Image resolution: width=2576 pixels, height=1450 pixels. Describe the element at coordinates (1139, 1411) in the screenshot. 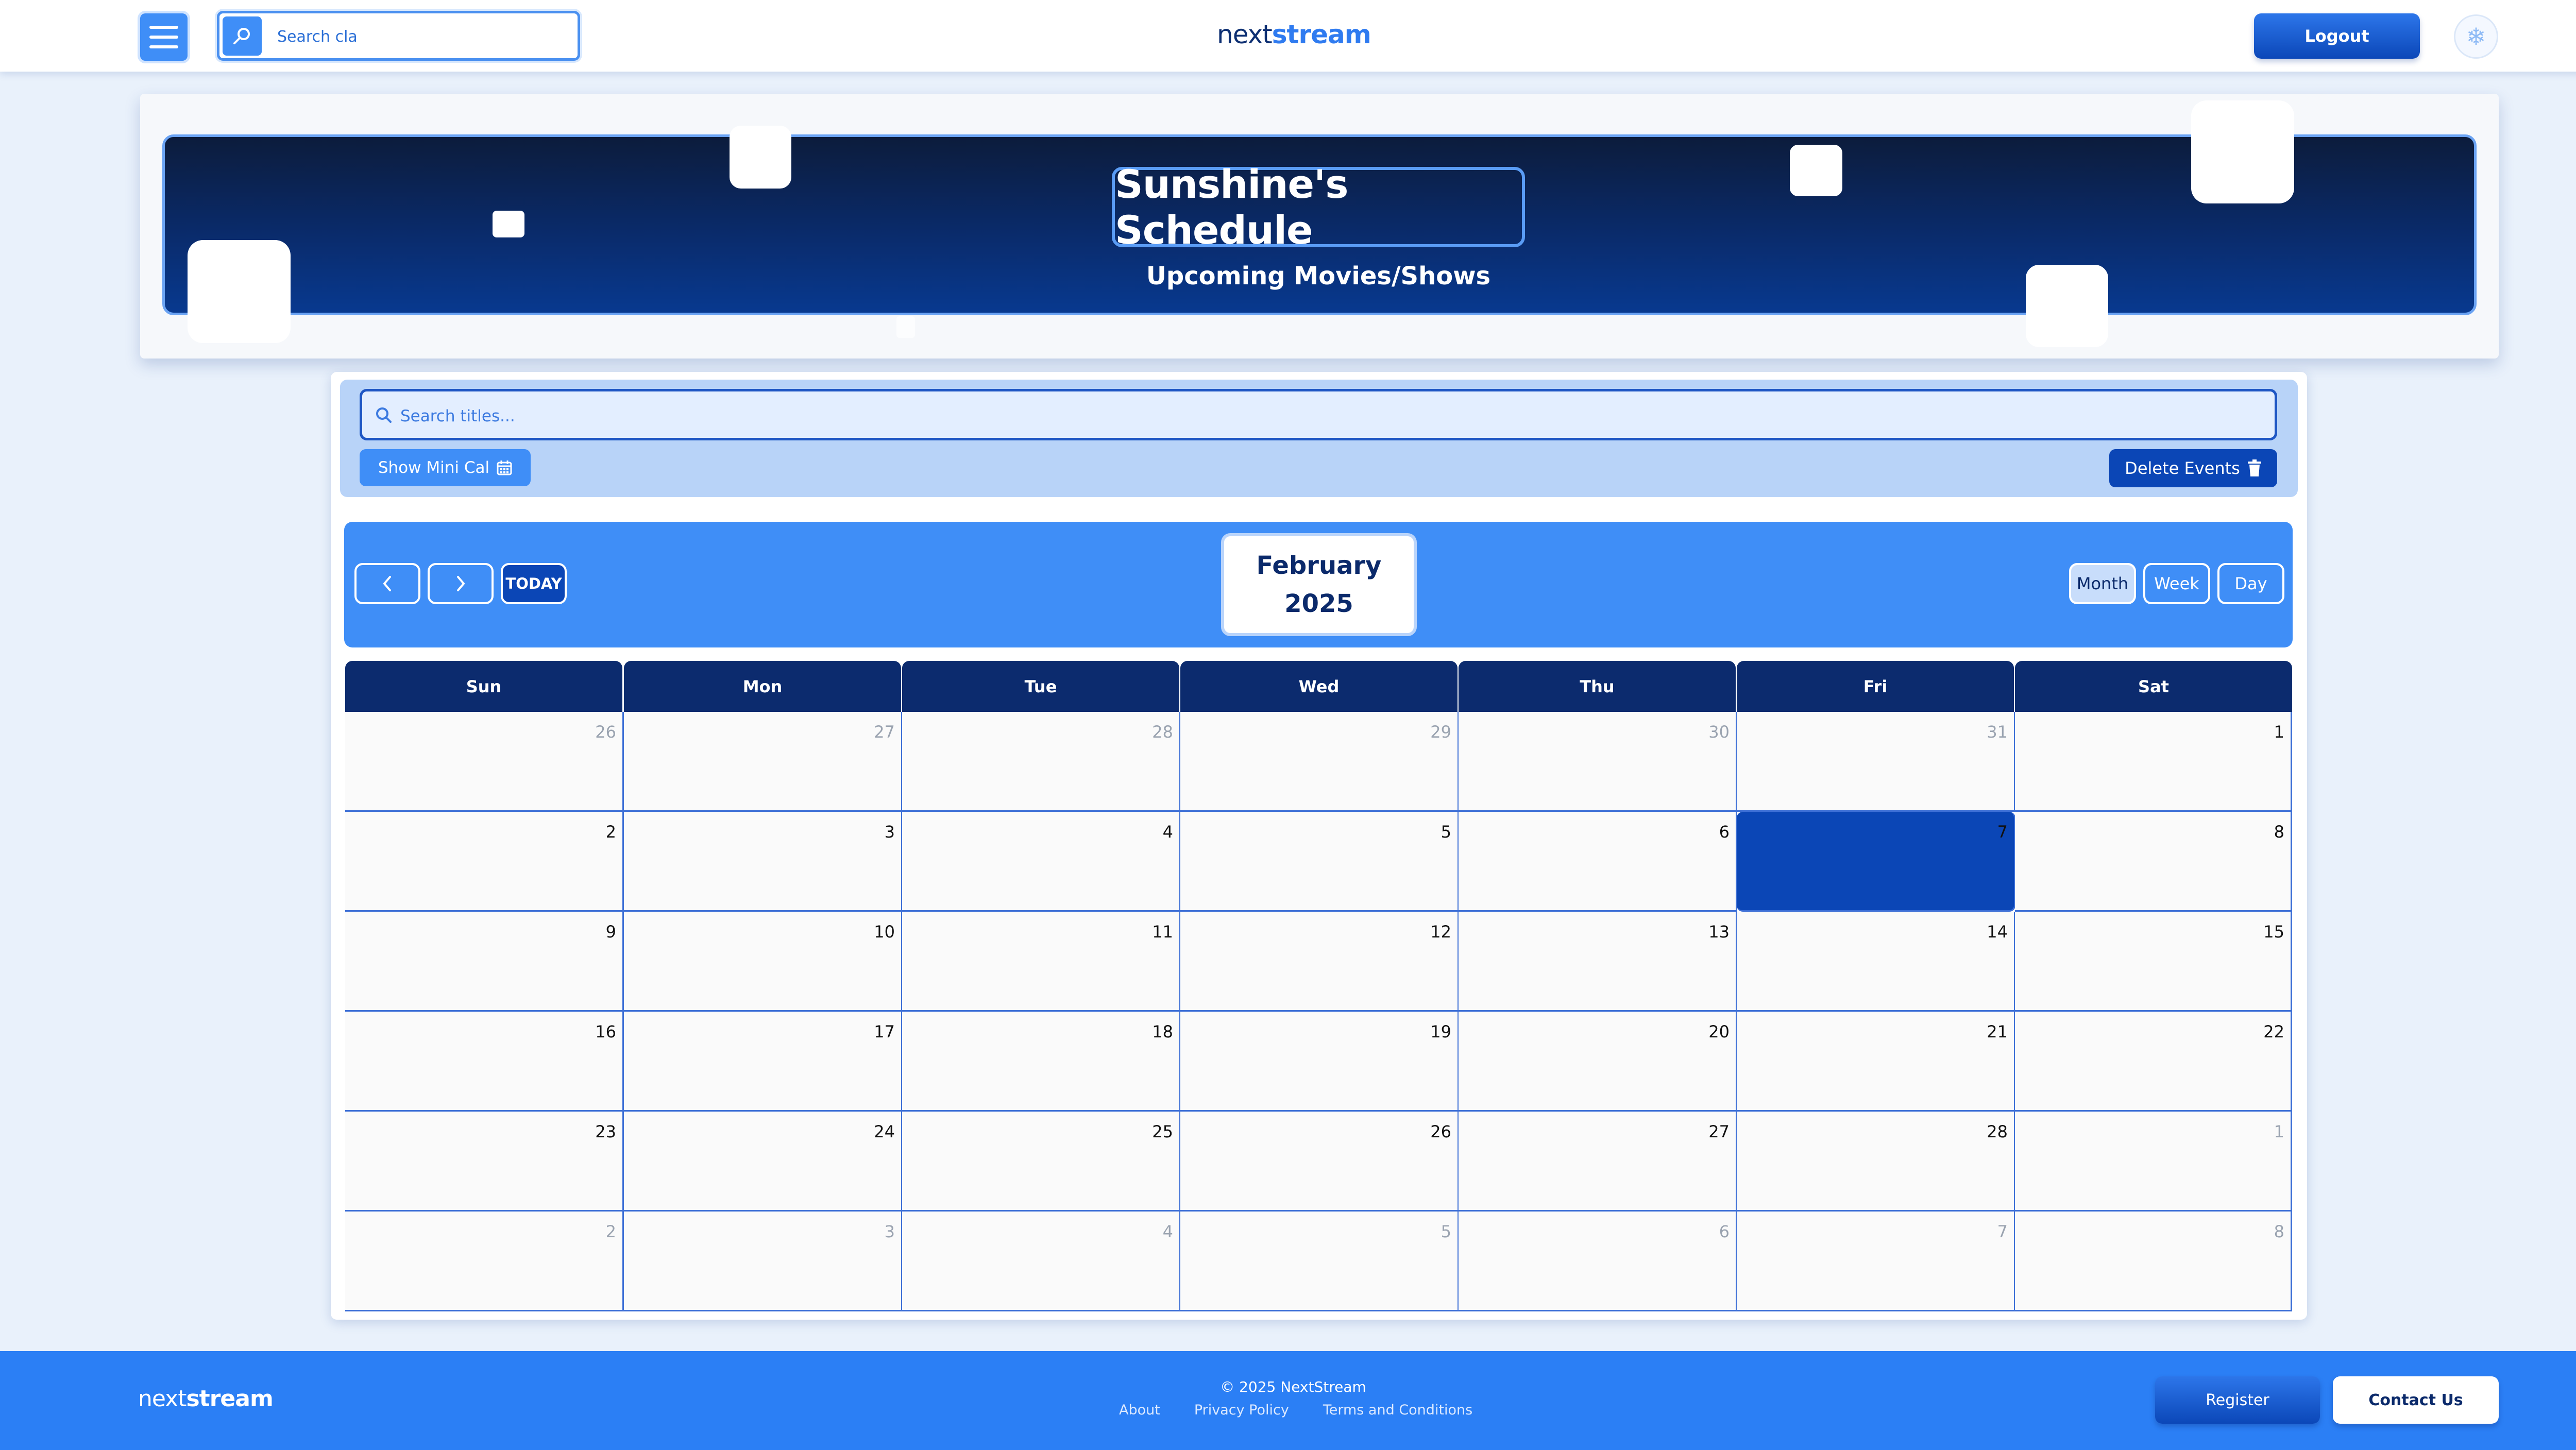

I see `footer-link-about: About` at that location.